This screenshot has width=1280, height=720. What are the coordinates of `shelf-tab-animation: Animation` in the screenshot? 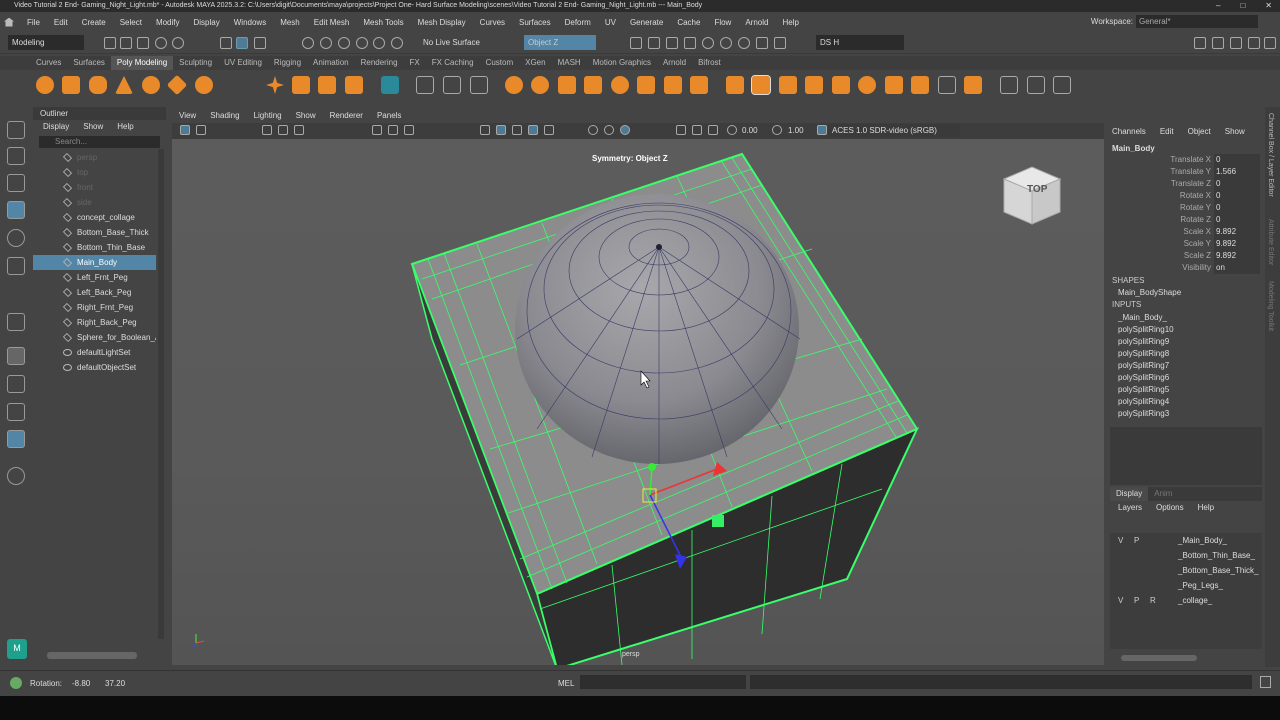 It's located at (331, 63).